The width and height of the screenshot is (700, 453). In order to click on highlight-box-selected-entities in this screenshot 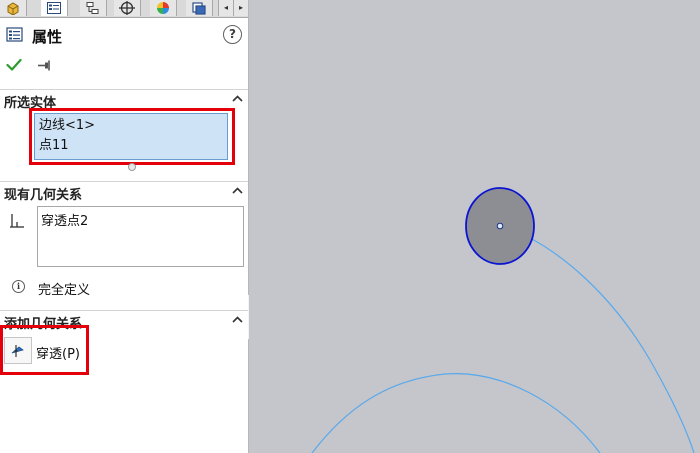, I will do `click(132, 136)`.